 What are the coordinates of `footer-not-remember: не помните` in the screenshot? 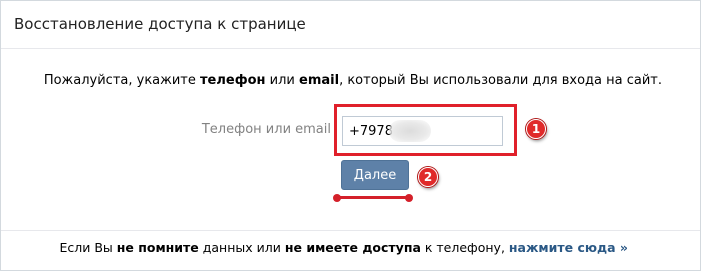 It's located at (157, 247).